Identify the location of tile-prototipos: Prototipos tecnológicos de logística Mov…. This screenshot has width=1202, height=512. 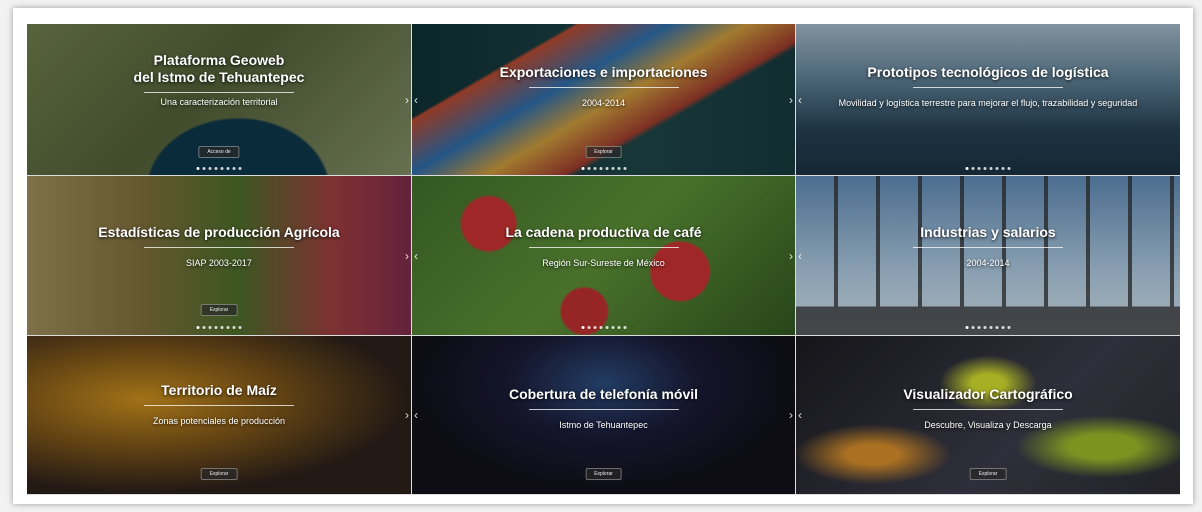
(988, 100).